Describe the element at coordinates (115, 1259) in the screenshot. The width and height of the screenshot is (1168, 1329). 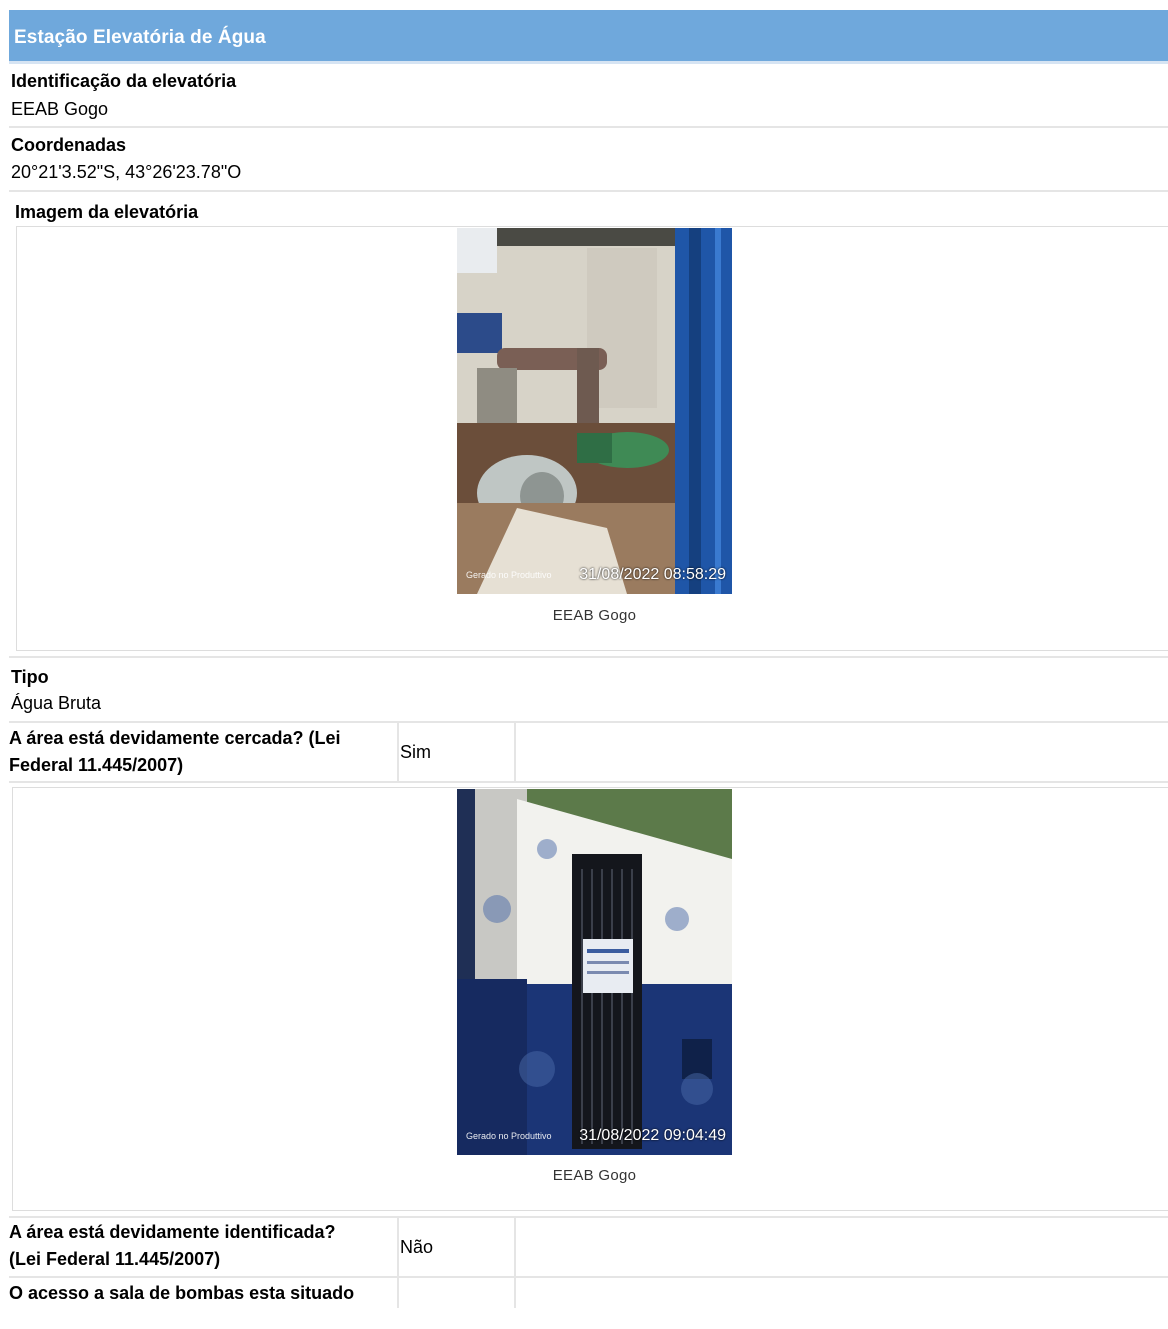
I see `question-label-line2: (Lei Federal 11.445/2007)` at that location.